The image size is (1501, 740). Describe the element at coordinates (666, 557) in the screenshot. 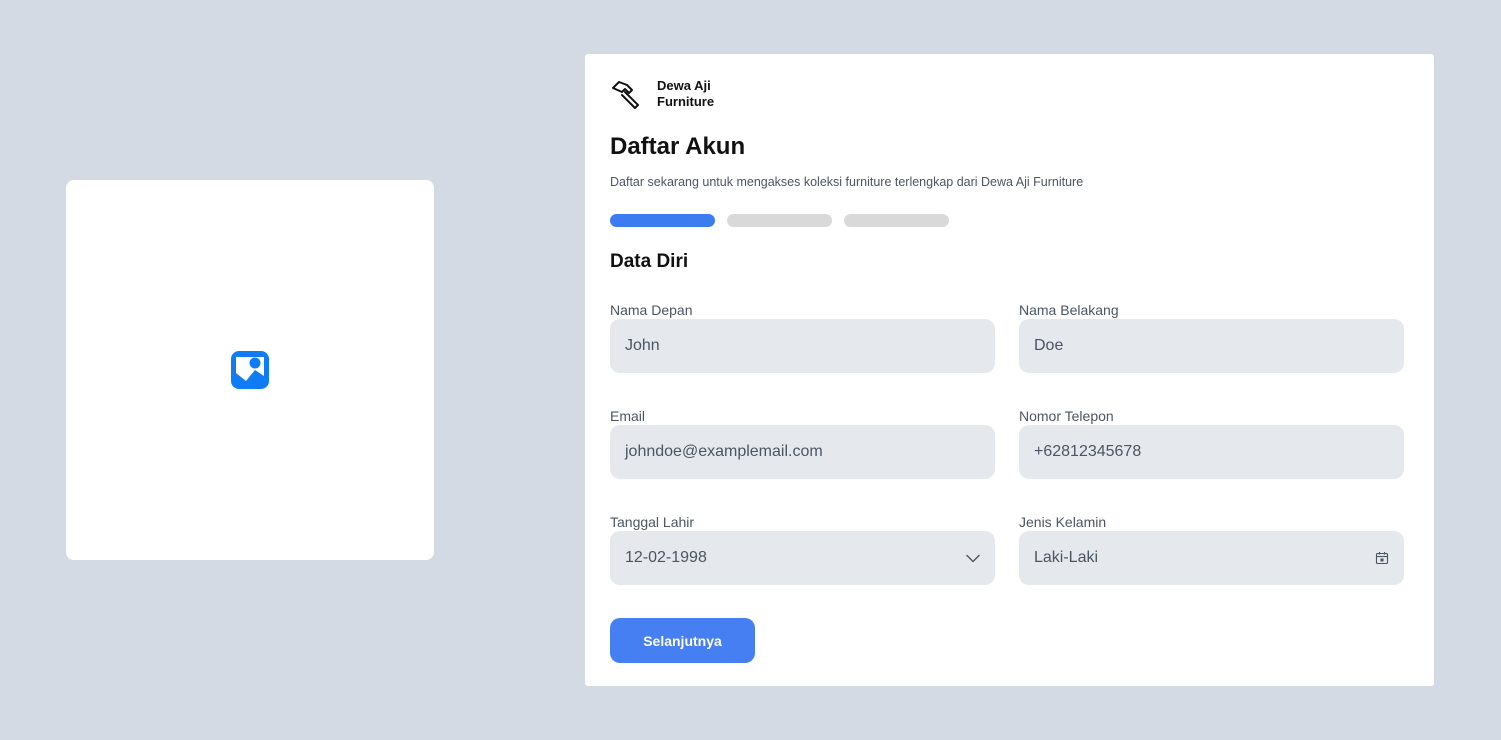

I see `birth-date-value: 12-02-1998` at that location.